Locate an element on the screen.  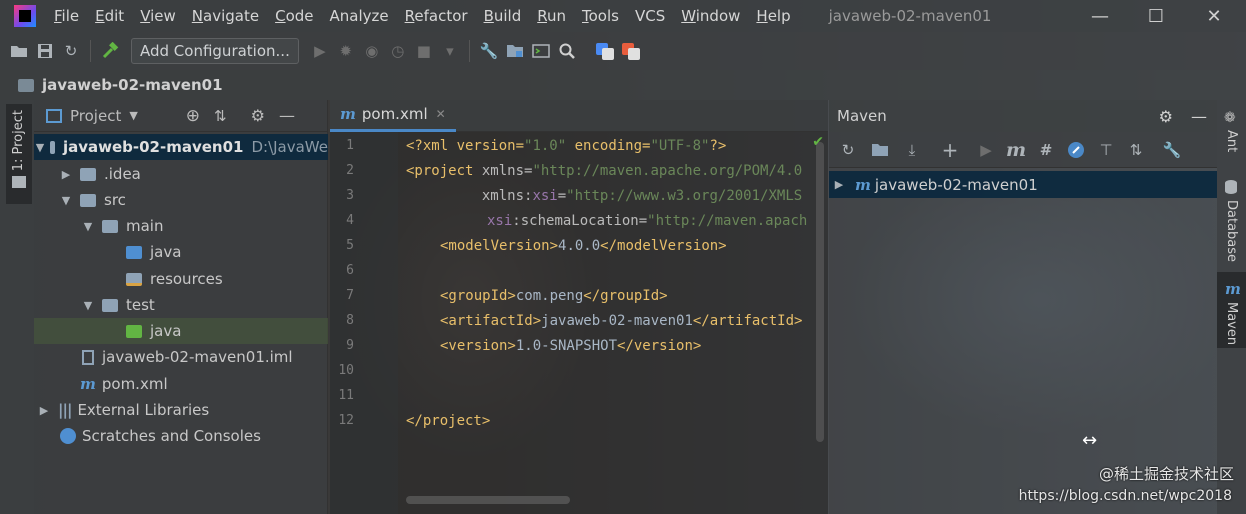
search-icon is located at coordinates (567, 51).